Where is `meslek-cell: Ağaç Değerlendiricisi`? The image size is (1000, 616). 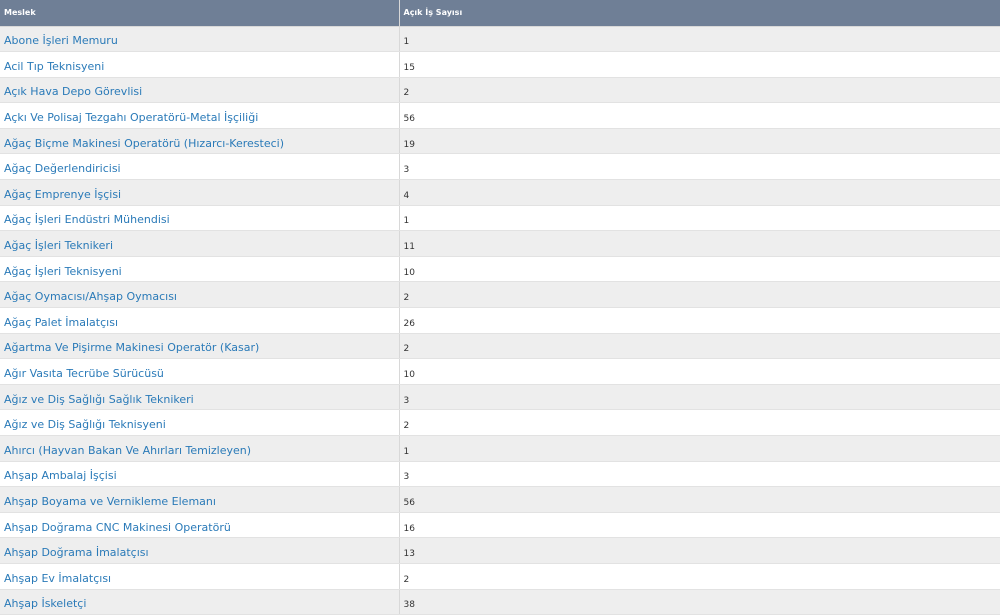 meslek-cell: Ağaç Değerlendiricisi is located at coordinates (200, 167).